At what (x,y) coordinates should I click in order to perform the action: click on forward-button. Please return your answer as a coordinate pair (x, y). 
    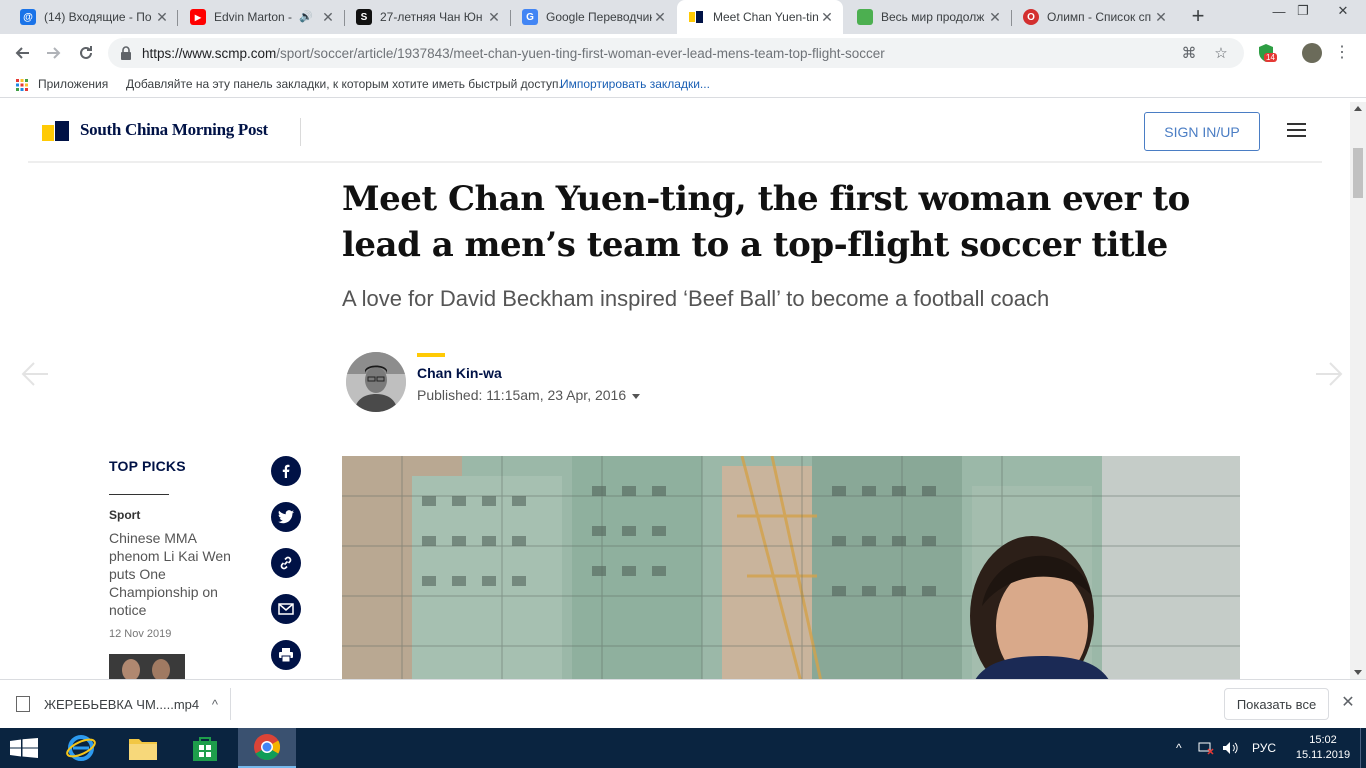
    Looking at the image, I should click on (54, 53).